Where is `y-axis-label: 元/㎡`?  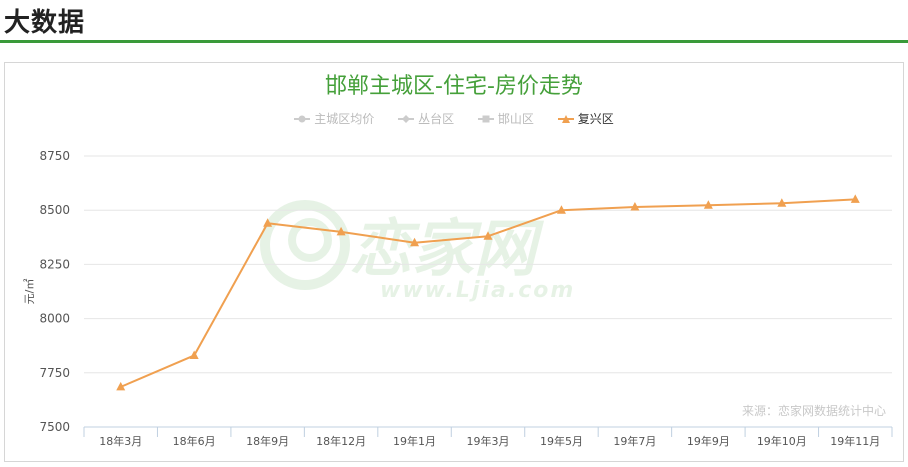
y-axis-label: 元/㎡ is located at coordinates (29, 292).